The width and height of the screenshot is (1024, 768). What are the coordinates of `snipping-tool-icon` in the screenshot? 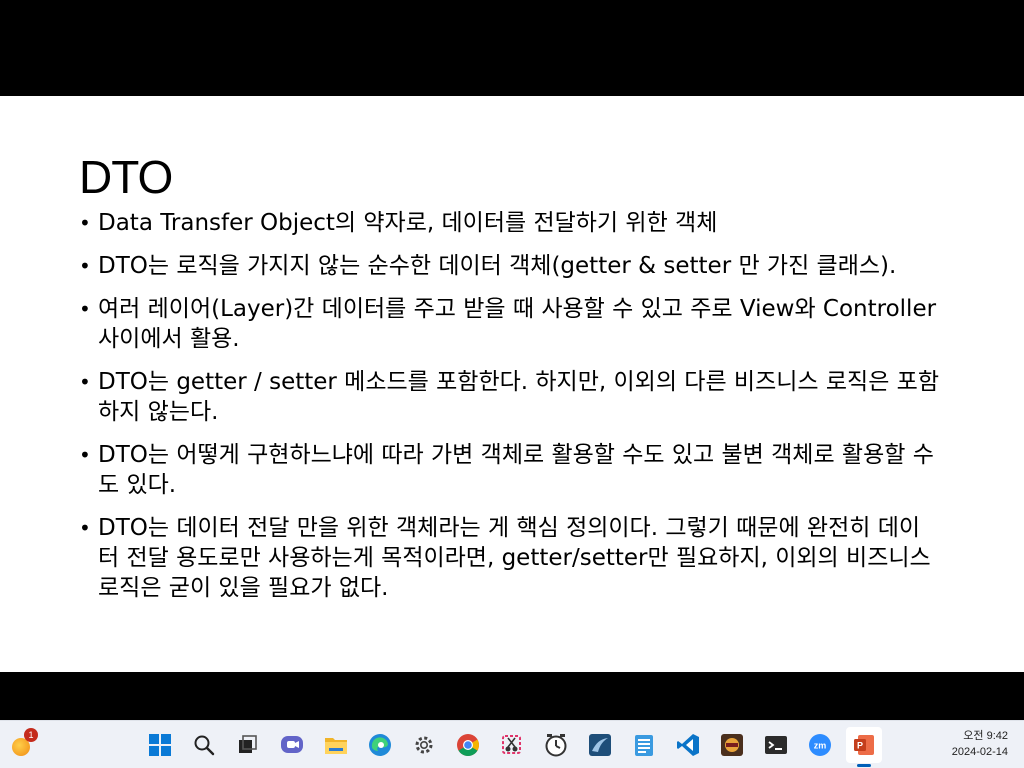 It's located at (512, 745).